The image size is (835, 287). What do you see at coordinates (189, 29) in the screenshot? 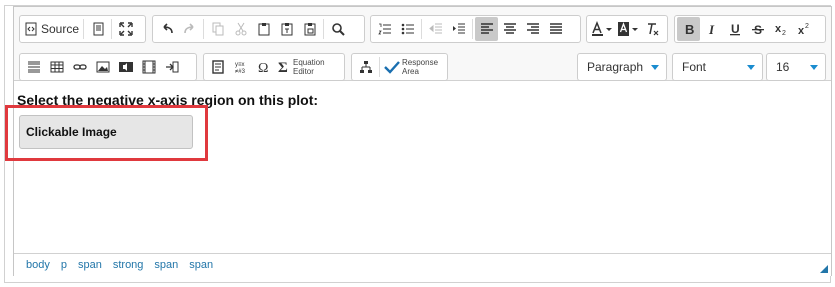
I see `redo-button` at bounding box center [189, 29].